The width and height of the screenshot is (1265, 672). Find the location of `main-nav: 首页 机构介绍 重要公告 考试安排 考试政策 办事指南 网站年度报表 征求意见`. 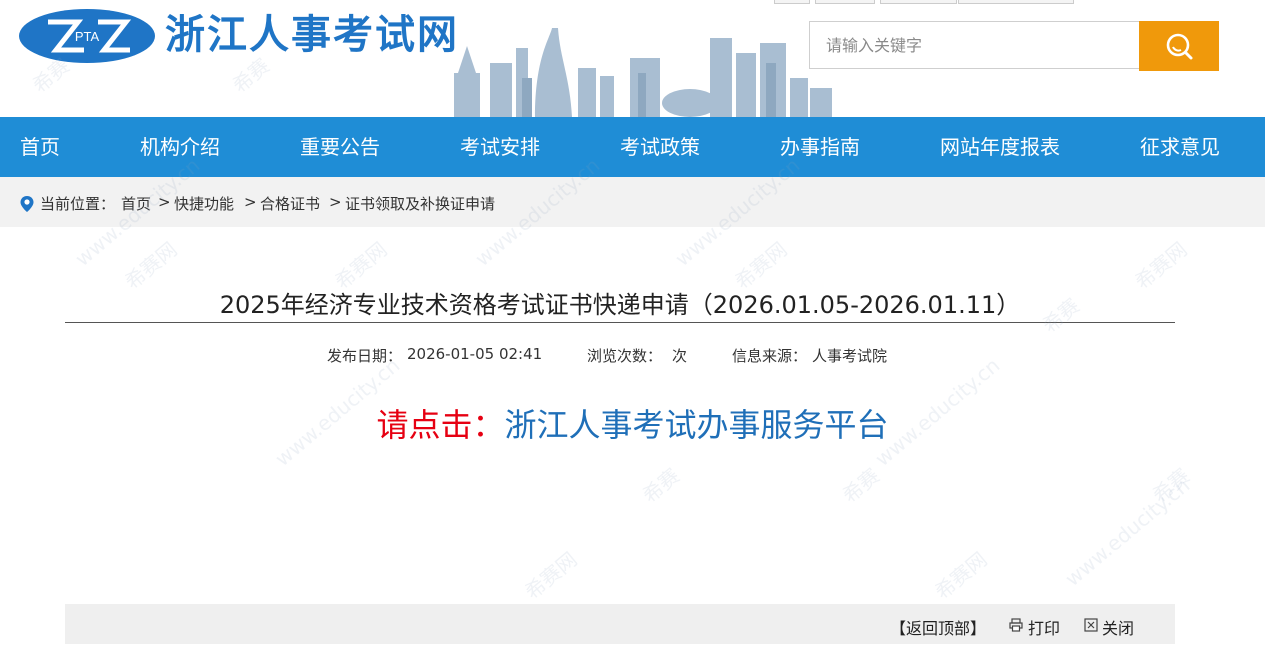

main-nav: 首页 机构介绍 重要公告 考试安排 考试政策 办事指南 网站年度报表 征求意见 is located at coordinates (632, 147).